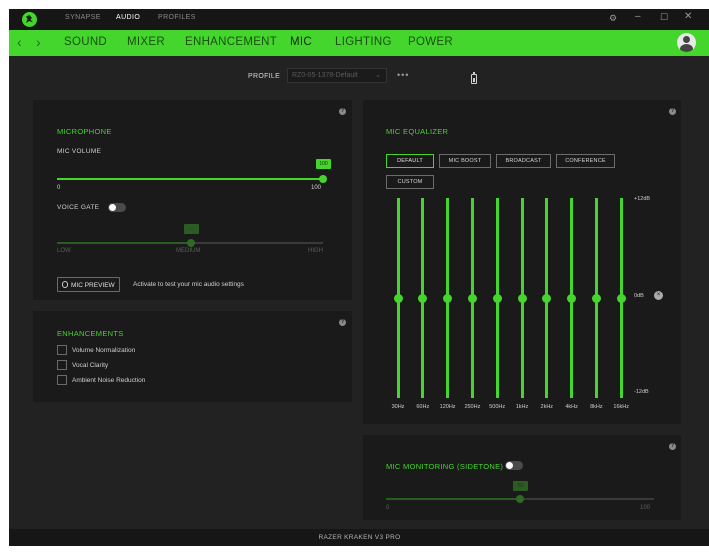 The height and width of the screenshot is (555, 709). Describe the element at coordinates (645, 508) in the screenshot. I see `mic-monitoring-max: 100` at that location.